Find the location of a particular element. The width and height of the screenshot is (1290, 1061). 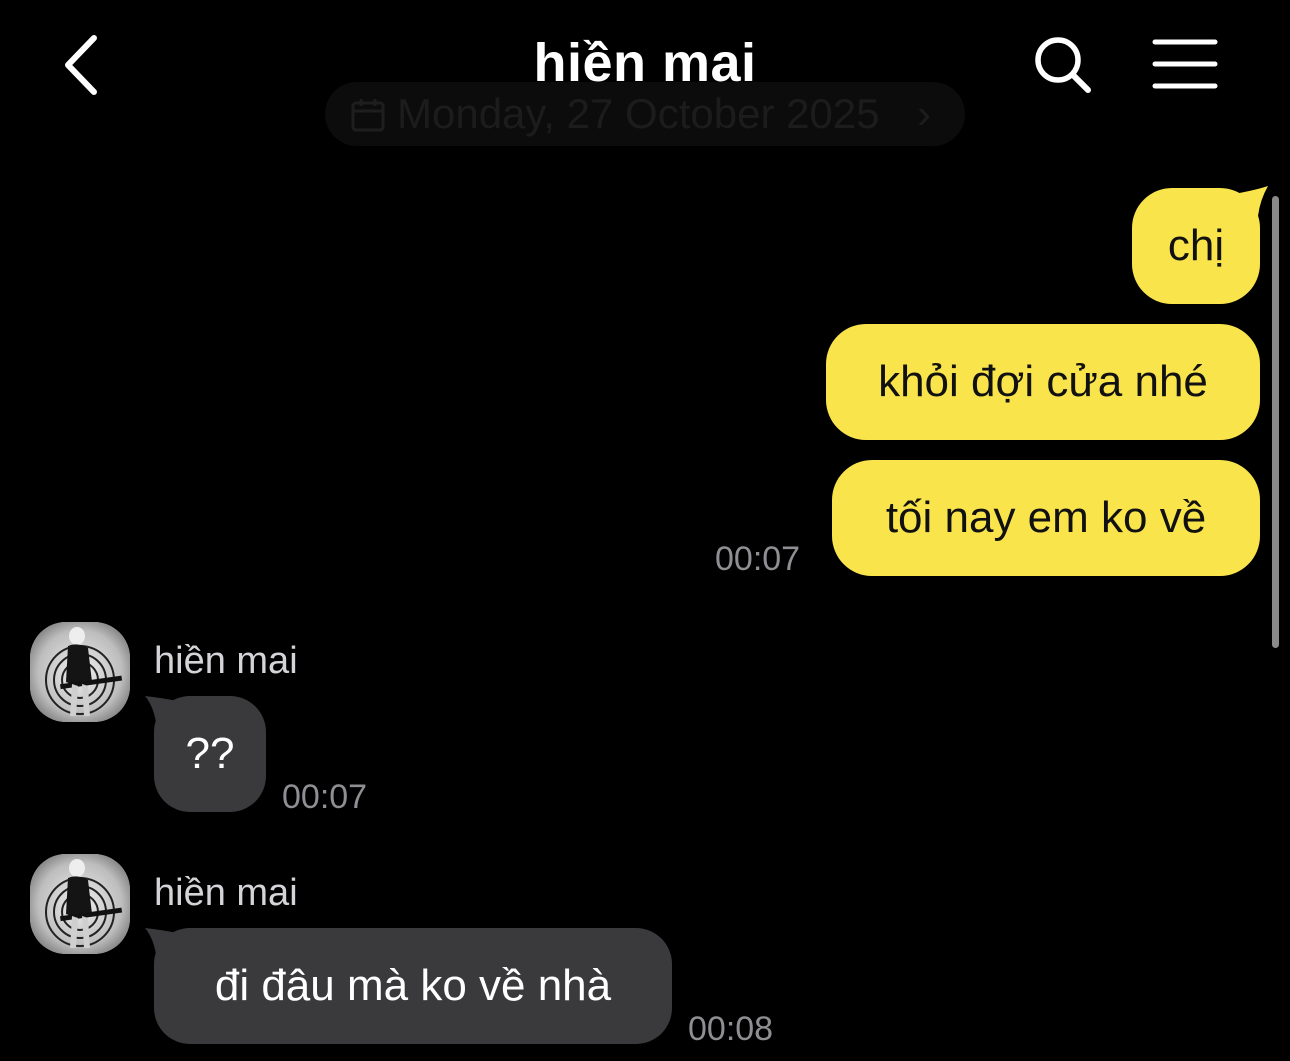

message-text: khỏi đợi cửa nhé is located at coordinates (1043, 381).